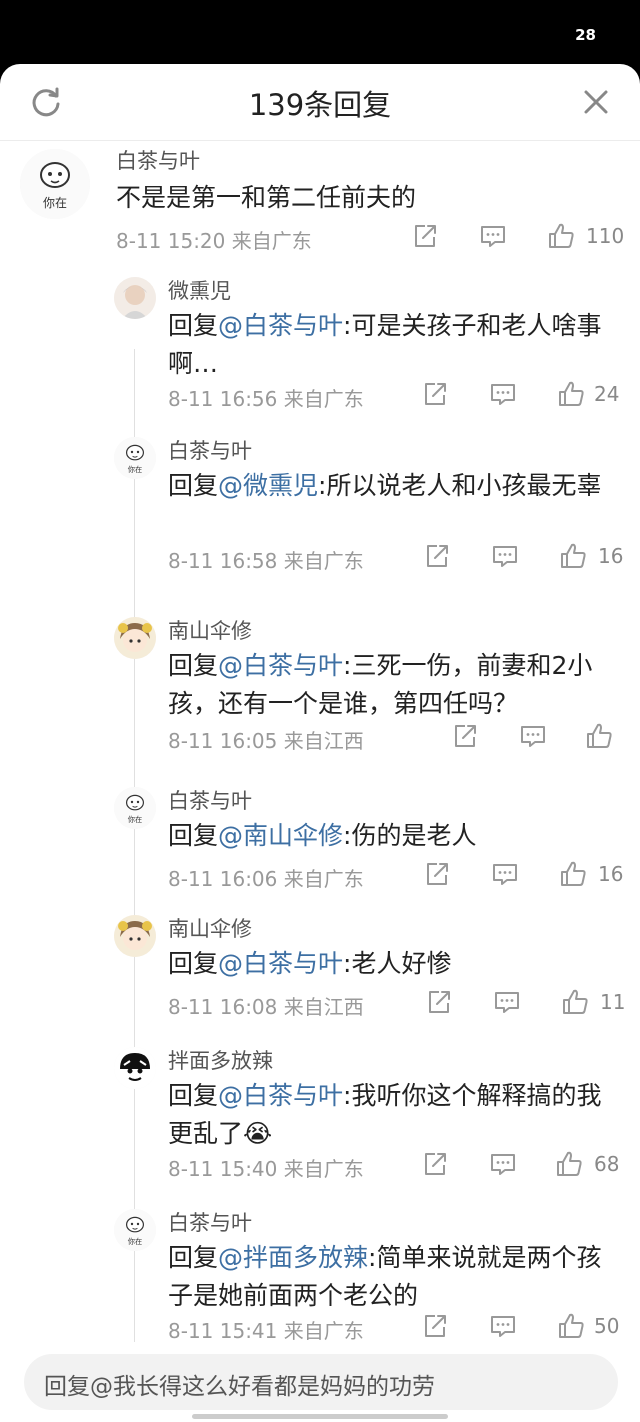  I want to click on like-count: 68, so click(607, 1164).